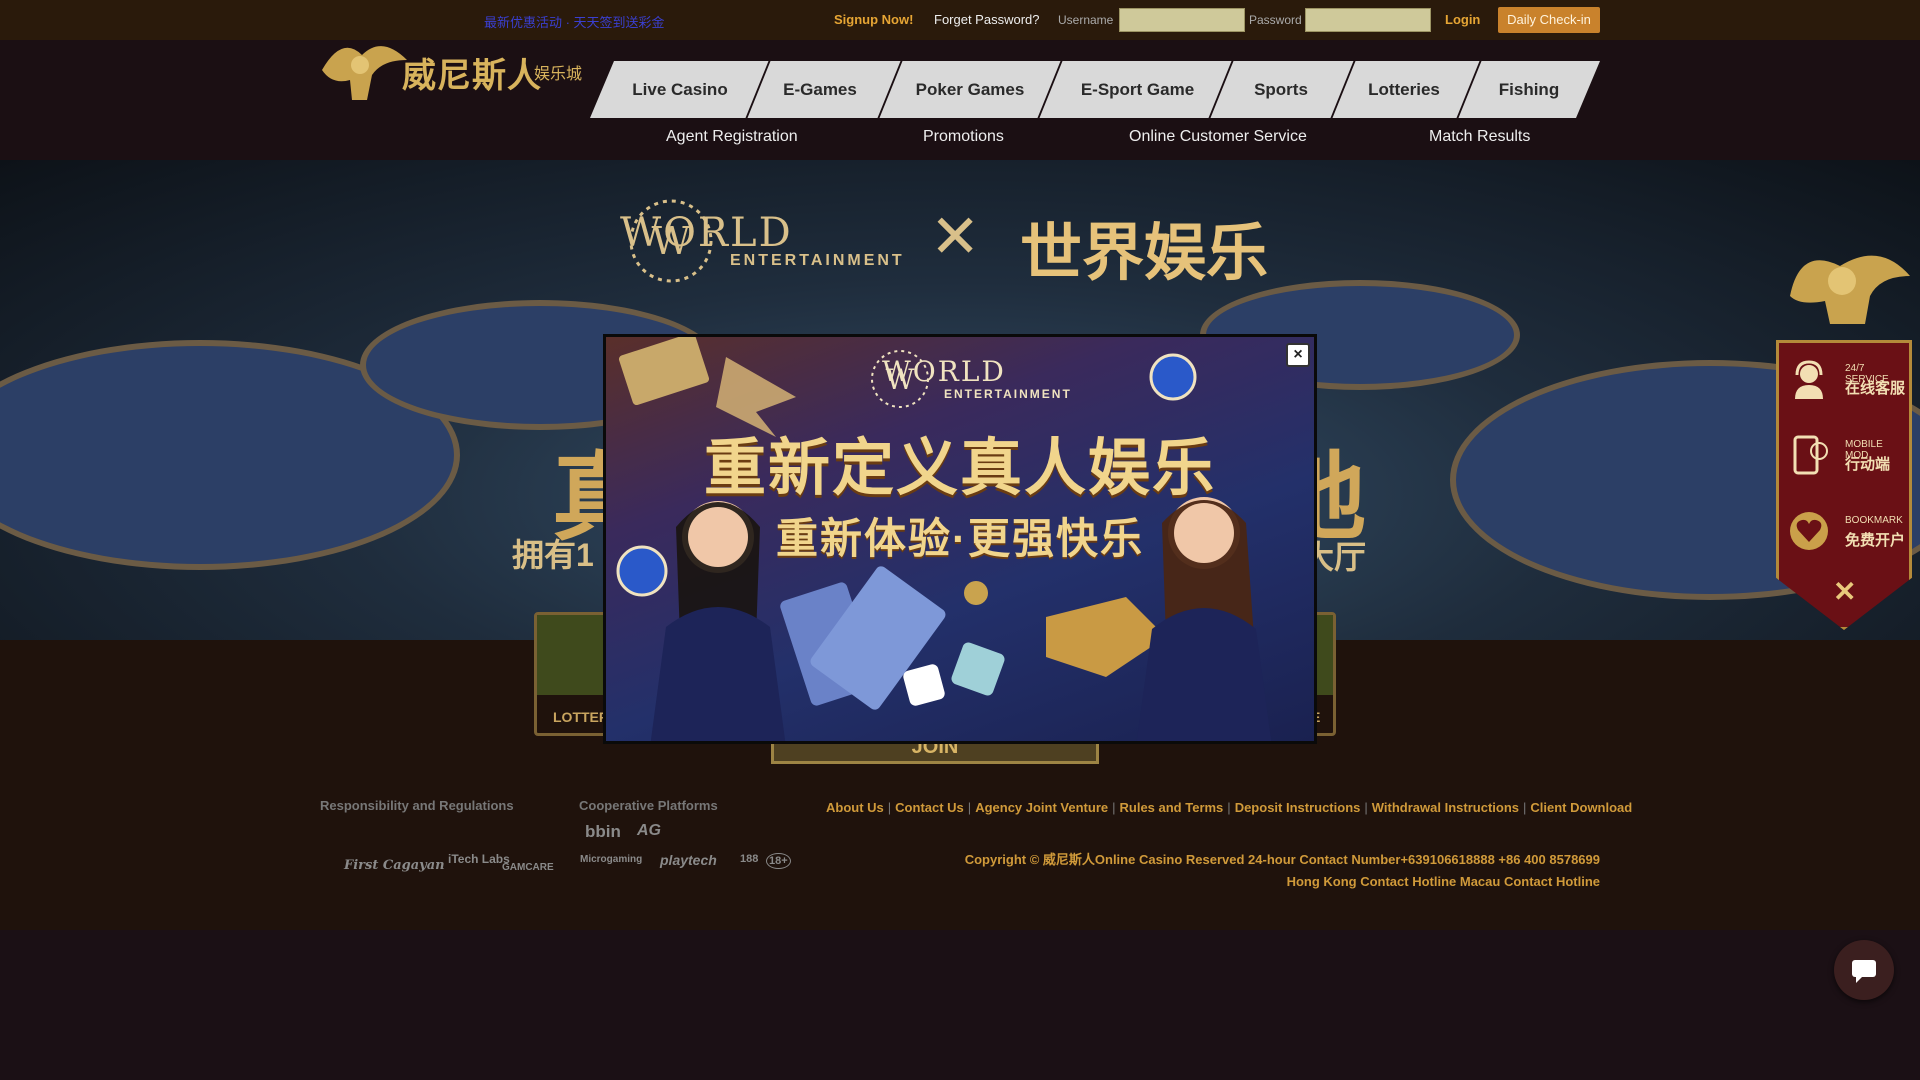  I want to click on username-input, so click(1182, 20).